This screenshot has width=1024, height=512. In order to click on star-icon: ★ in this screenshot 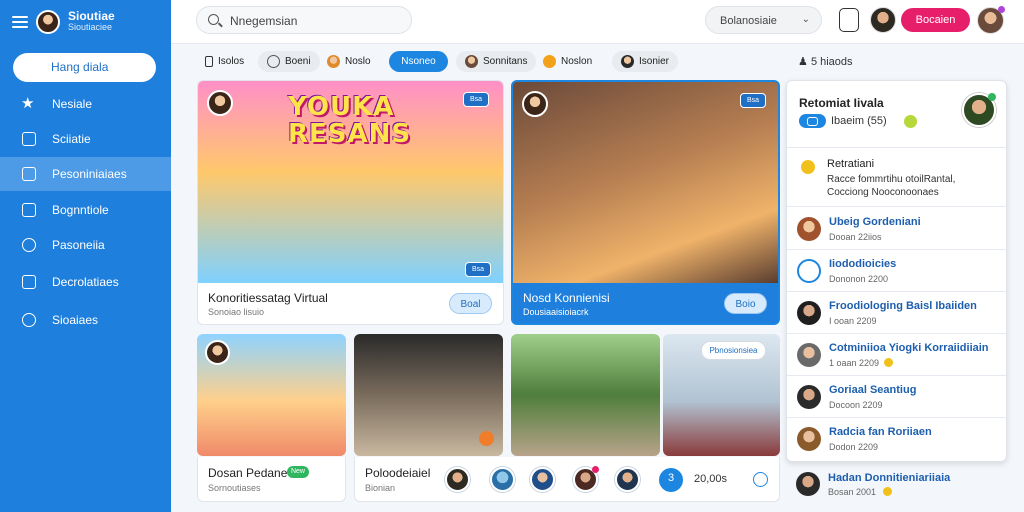, I will do `click(28, 103)`.